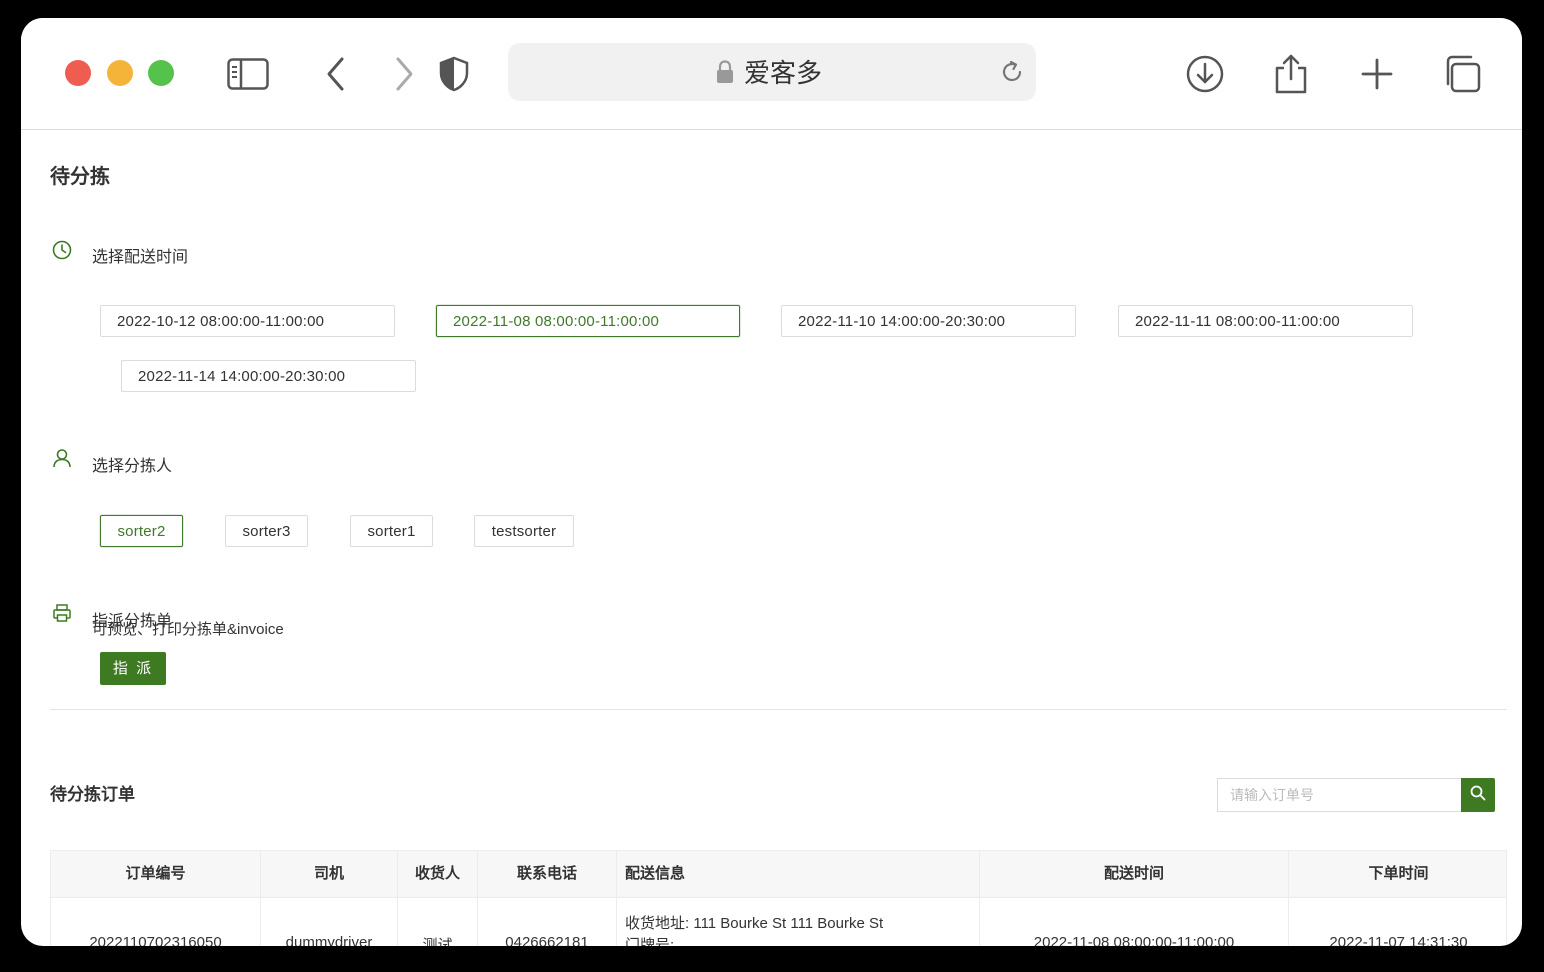 This screenshot has width=1544, height=972. What do you see at coordinates (247, 321) in the screenshot?
I see `delivery-time-option: 2022-10-12 08:00:00-11:00:00` at bounding box center [247, 321].